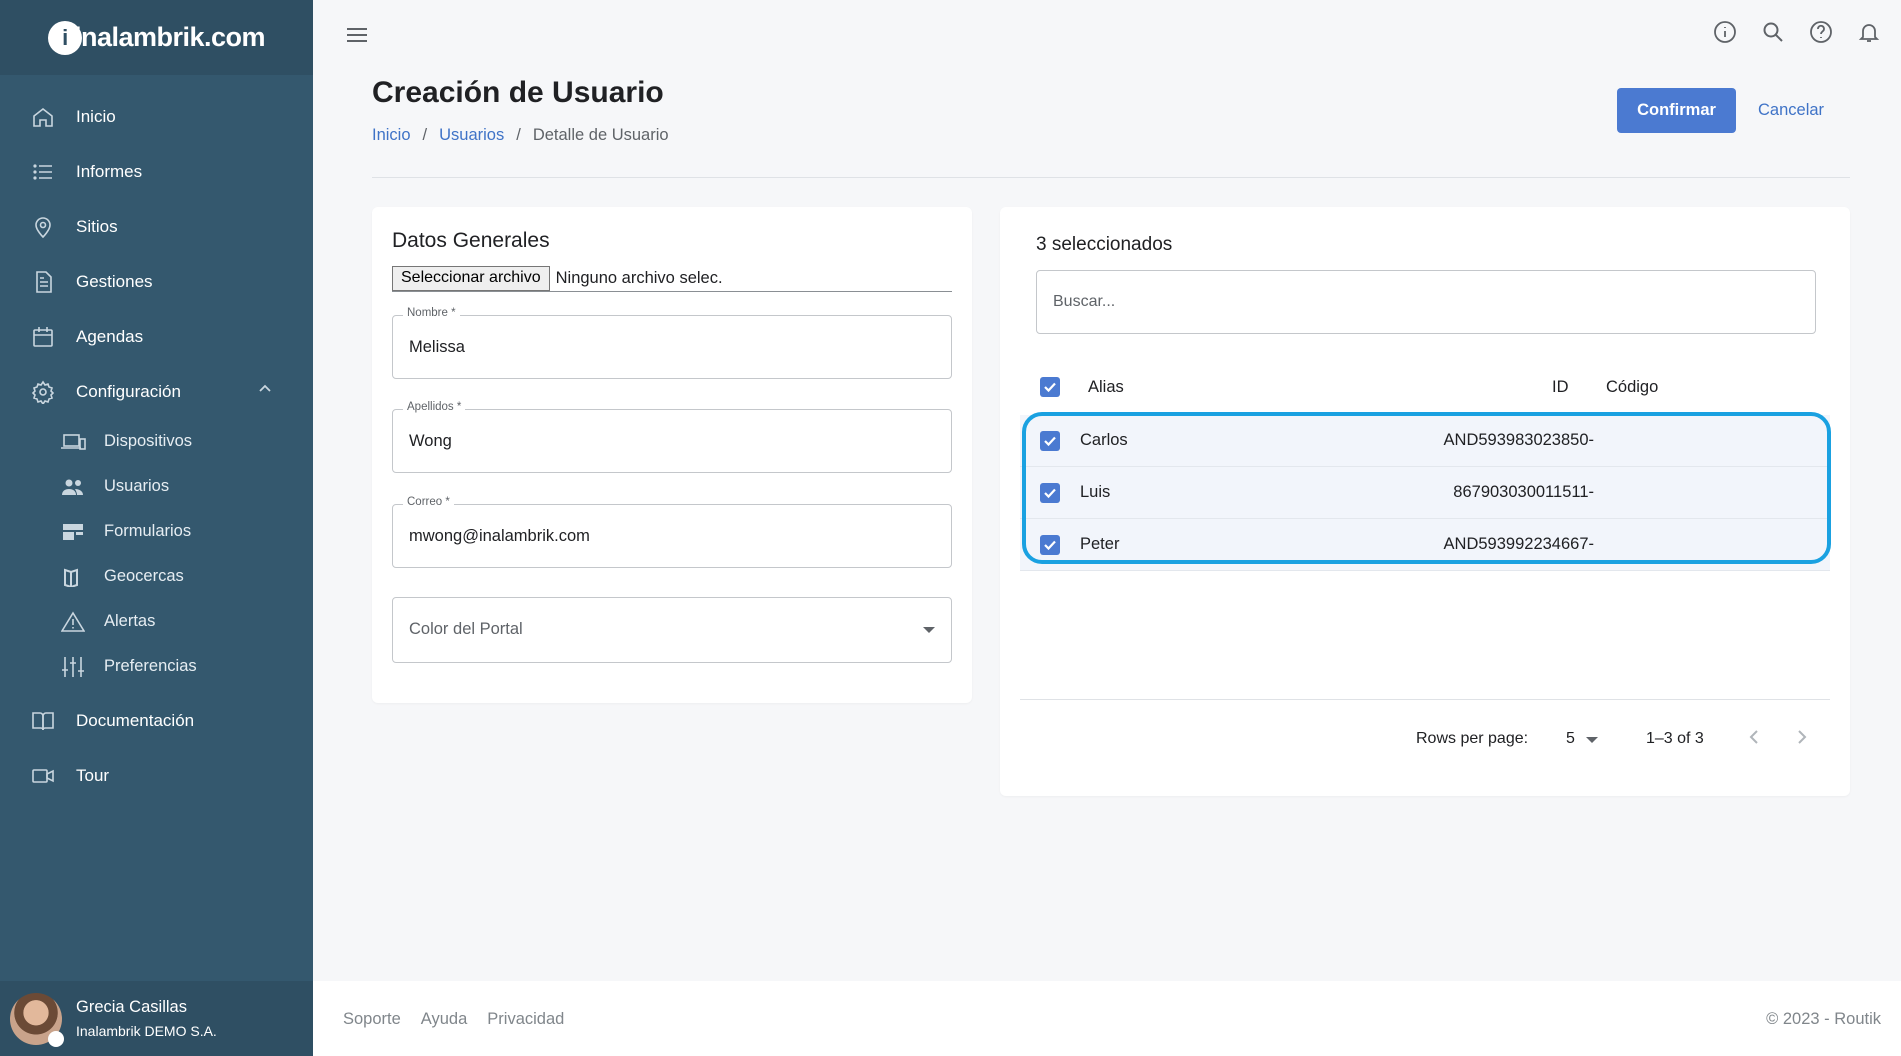  I want to click on nombre-input, so click(669, 347).